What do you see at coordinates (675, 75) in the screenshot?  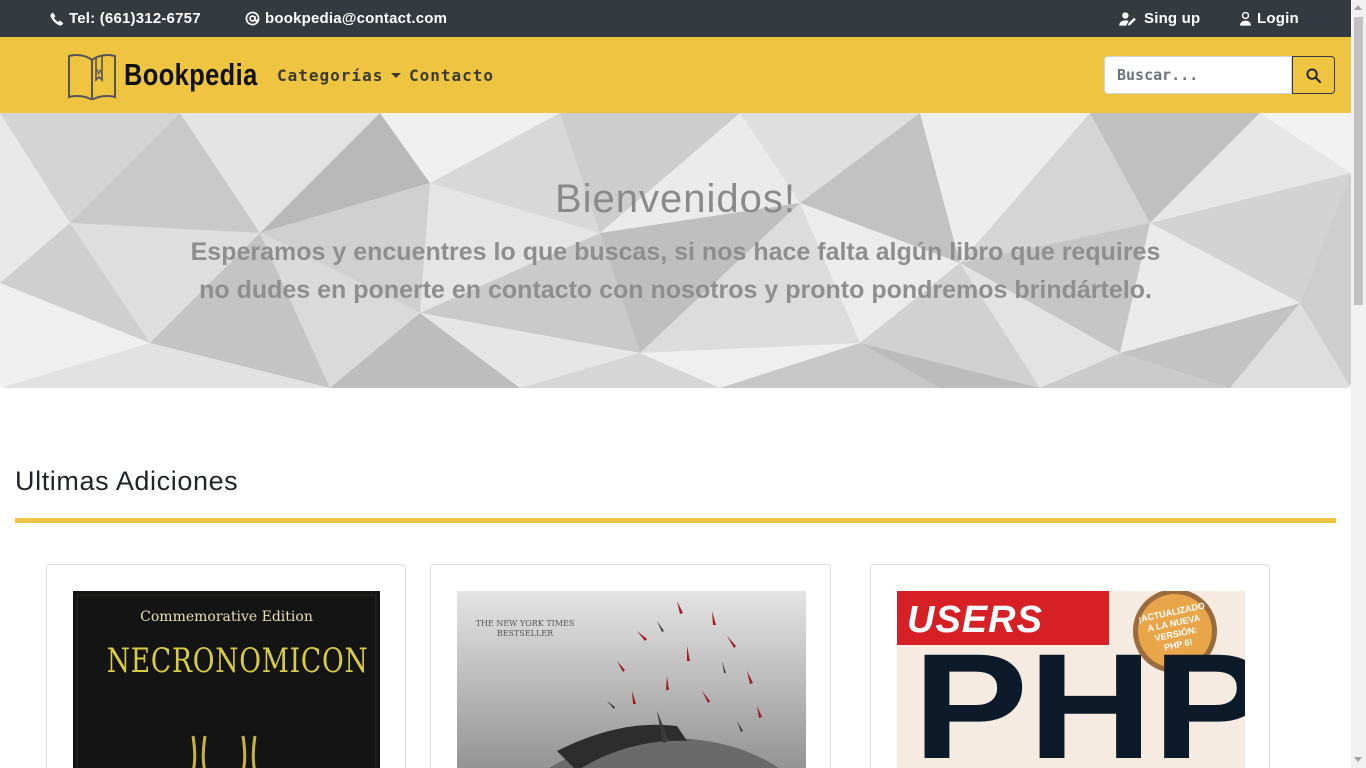 I see `main-navbar: Bookpedia Categorías Contacto` at bounding box center [675, 75].